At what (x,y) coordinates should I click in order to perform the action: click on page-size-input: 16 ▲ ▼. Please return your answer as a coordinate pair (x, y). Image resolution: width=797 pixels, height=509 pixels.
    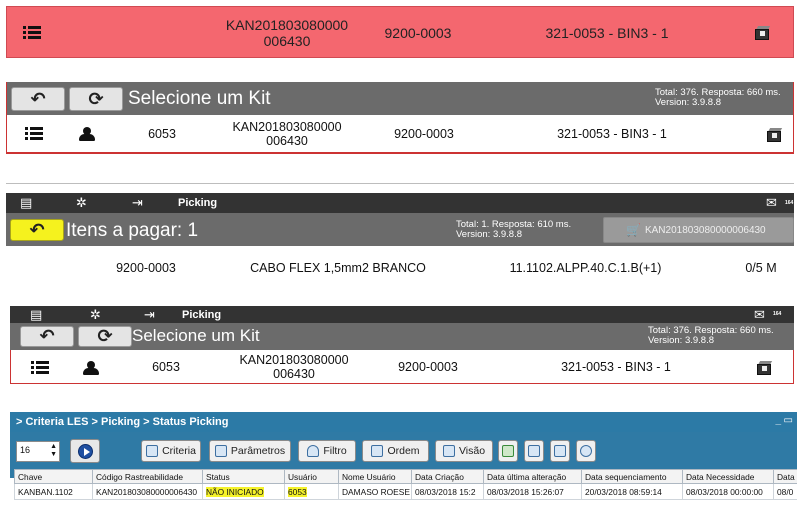
    Looking at the image, I should click on (38, 451).